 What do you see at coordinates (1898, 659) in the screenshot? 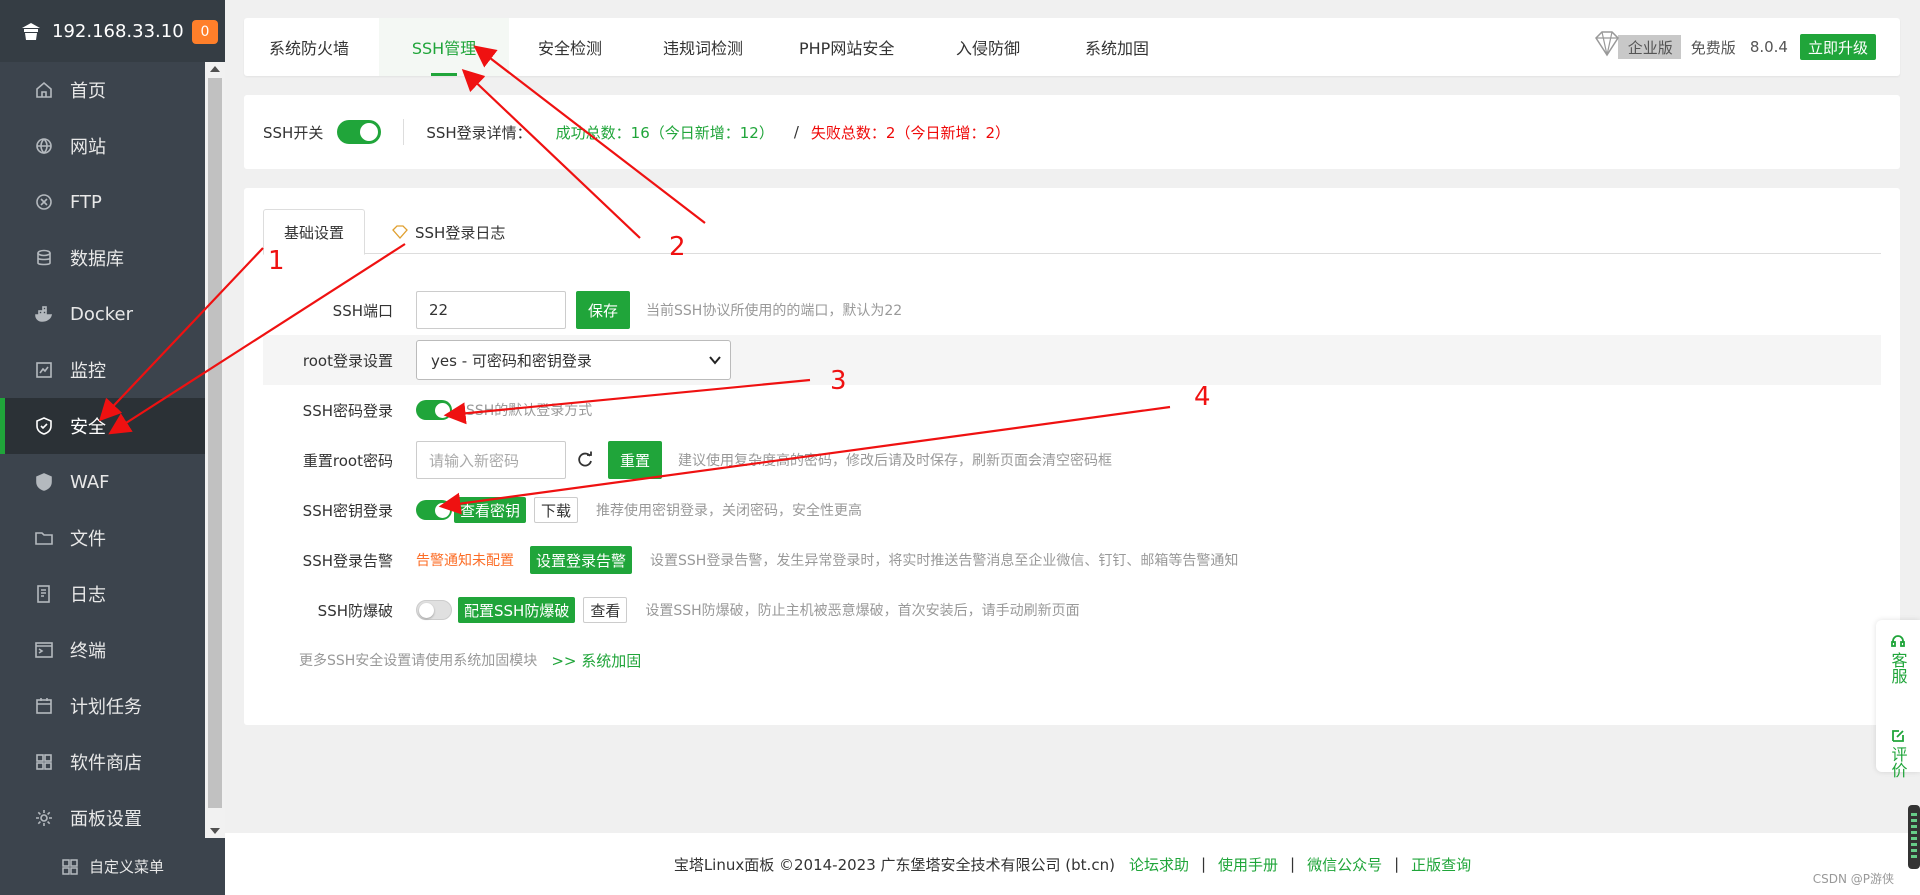
I see `customer-service-button: 客服` at bounding box center [1898, 659].